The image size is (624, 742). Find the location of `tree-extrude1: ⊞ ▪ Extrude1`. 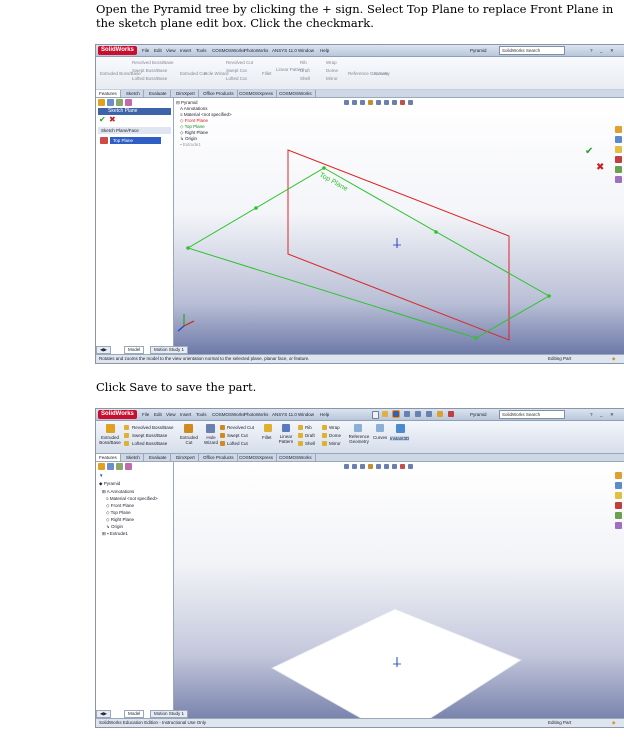

tree-extrude1: ⊞ ▪ Extrude1 is located at coordinates (115, 533).